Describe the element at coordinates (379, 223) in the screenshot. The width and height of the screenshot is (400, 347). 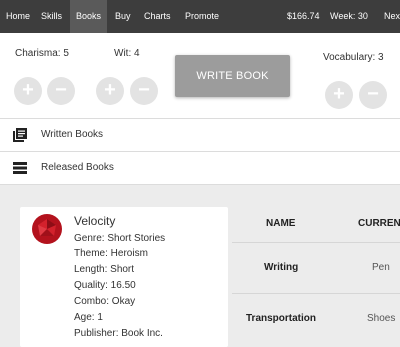
I see `column-header-current: CURRENT` at that location.